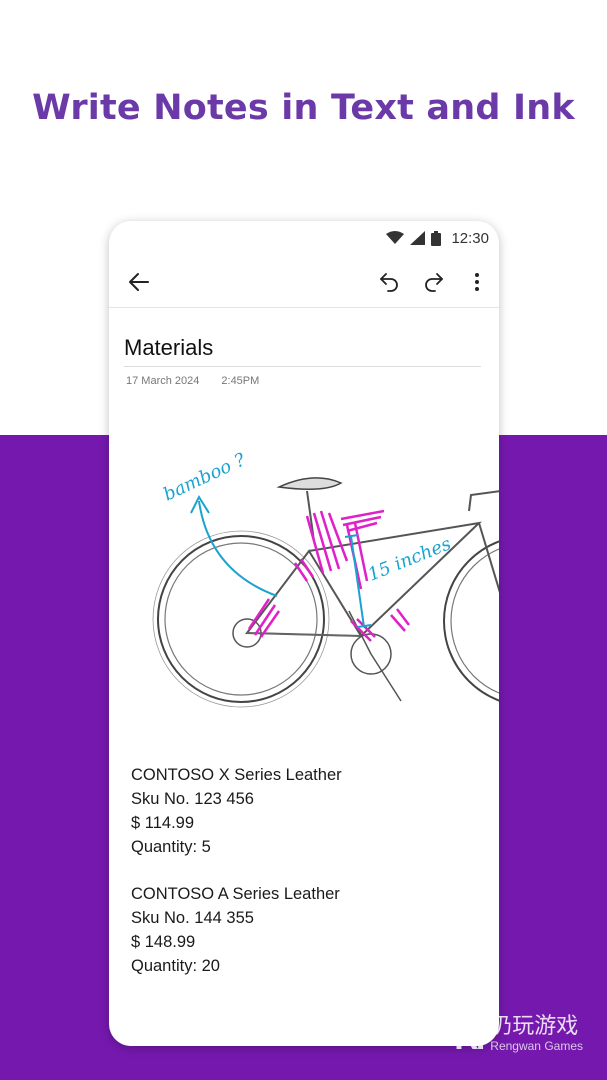 The image size is (607, 1080). What do you see at coordinates (536, 1046) in the screenshot?
I see `watermark-en: Rengwan Games` at bounding box center [536, 1046].